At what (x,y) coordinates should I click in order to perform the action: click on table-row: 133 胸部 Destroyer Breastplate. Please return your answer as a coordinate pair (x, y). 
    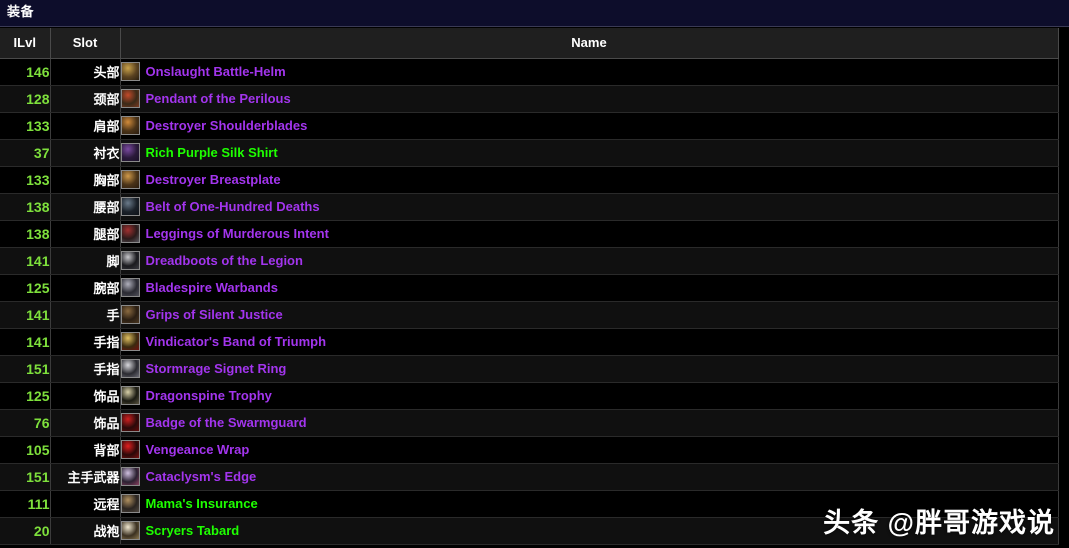
    Looking at the image, I should click on (529, 180).